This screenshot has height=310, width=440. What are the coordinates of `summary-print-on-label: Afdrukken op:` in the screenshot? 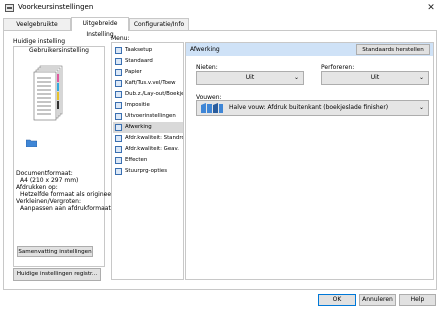 It's located at (37, 187).